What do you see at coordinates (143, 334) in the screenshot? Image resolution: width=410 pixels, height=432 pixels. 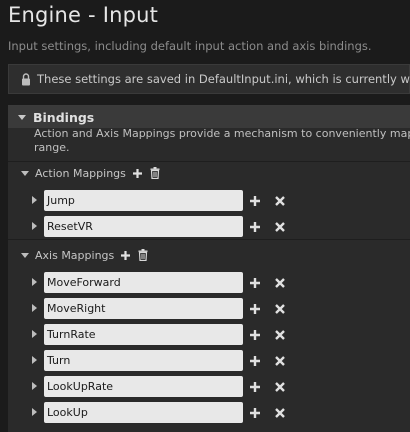 I see `mapping-name-input: TurnRate` at bounding box center [143, 334].